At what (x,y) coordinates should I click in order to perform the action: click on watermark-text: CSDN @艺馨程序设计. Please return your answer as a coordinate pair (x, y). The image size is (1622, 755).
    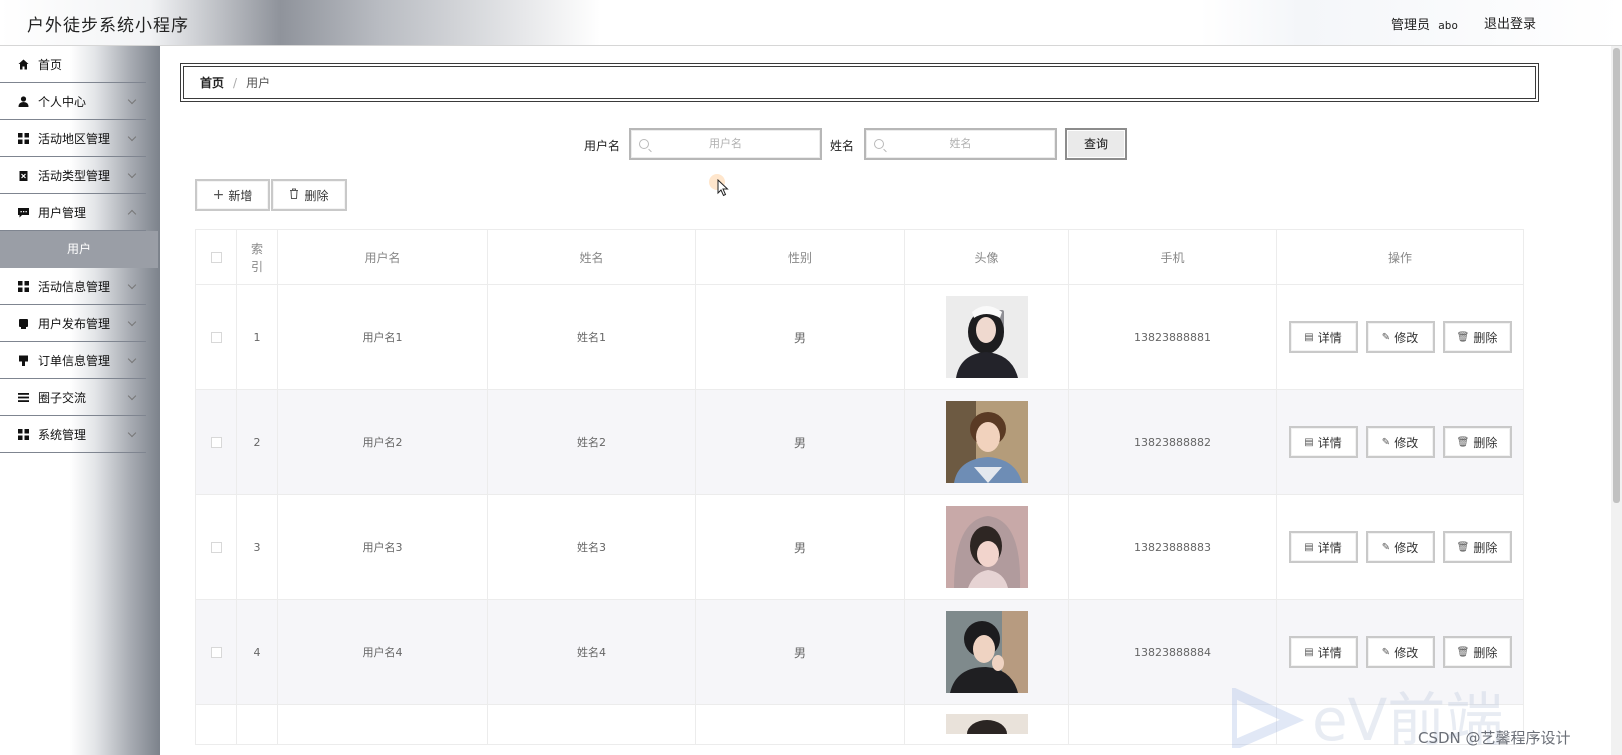
    Looking at the image, I should click on (1494, 738).